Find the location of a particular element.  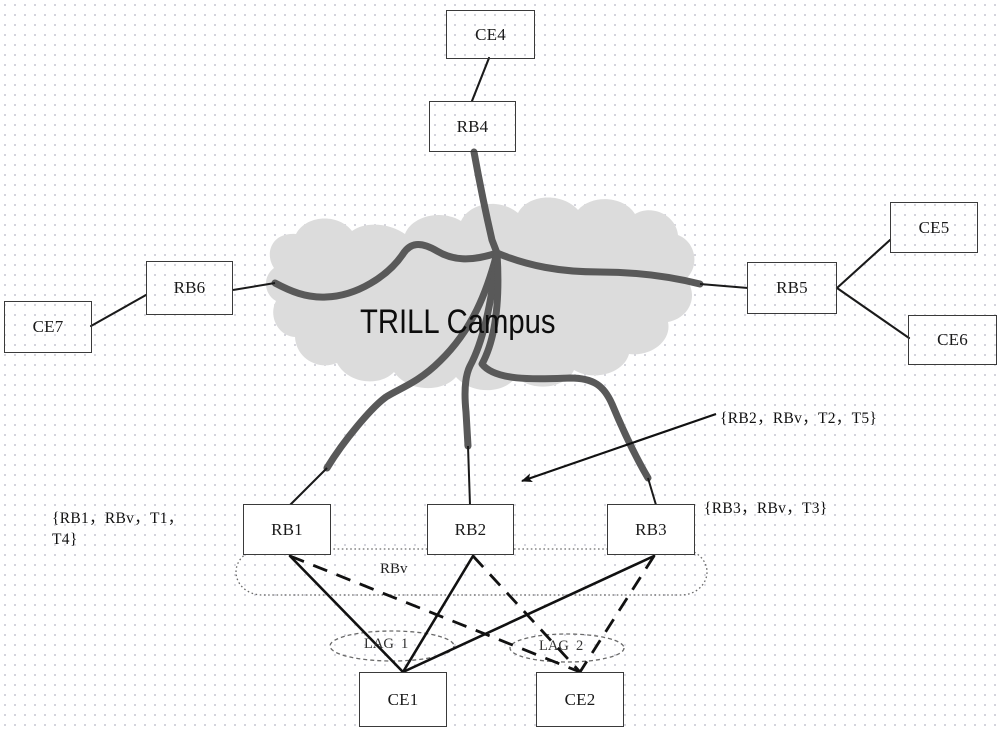

stub-rb3 is located at coordinates (652, 491).